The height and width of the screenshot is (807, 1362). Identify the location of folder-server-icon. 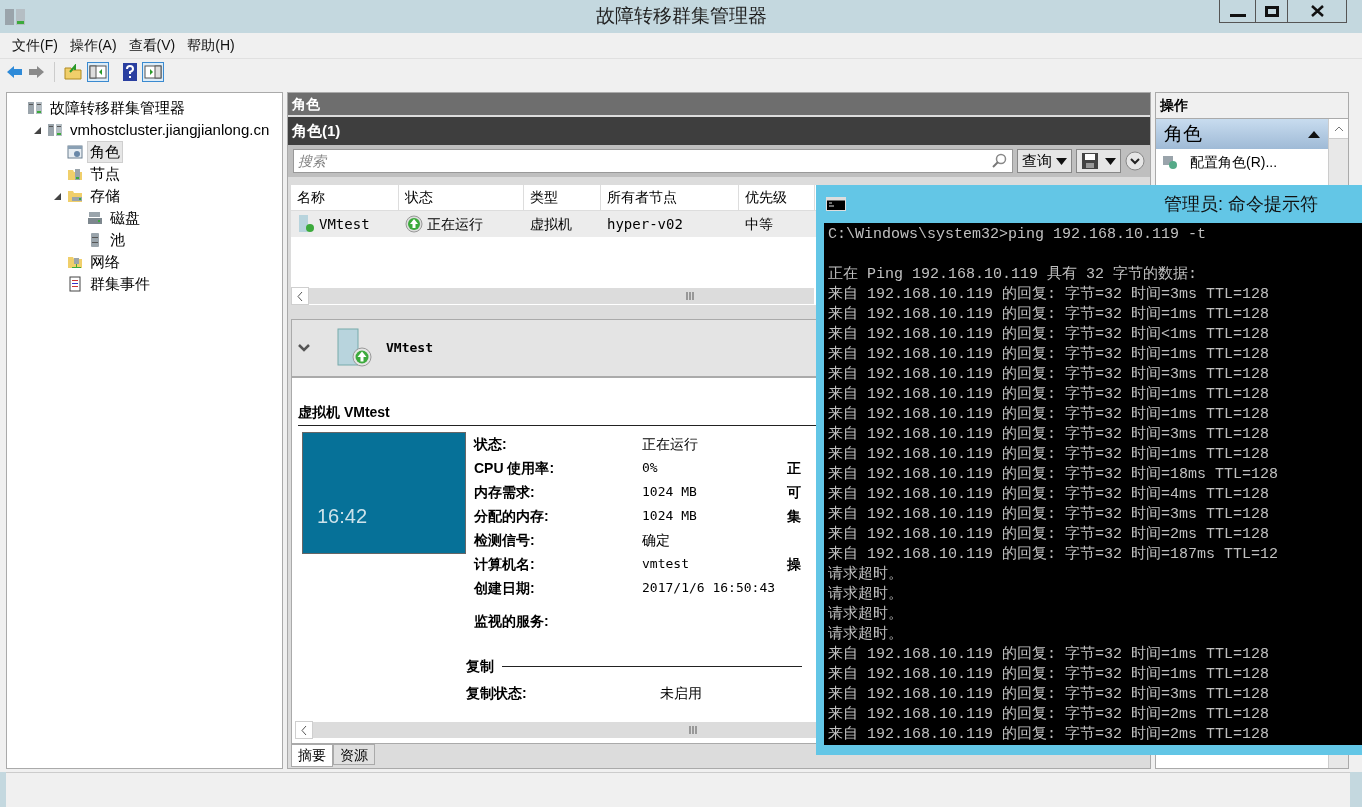
(75, 174).